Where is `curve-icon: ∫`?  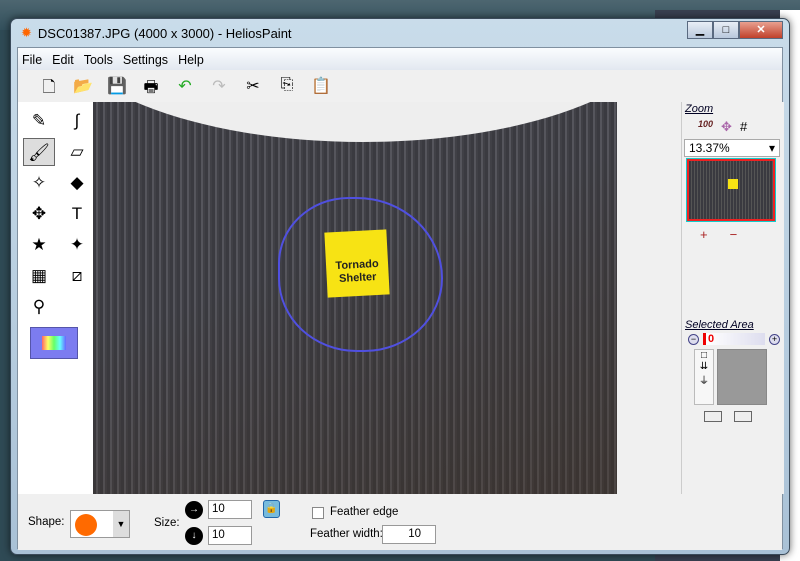 curve-icon: ∫ is located at coordinates (77, 121).